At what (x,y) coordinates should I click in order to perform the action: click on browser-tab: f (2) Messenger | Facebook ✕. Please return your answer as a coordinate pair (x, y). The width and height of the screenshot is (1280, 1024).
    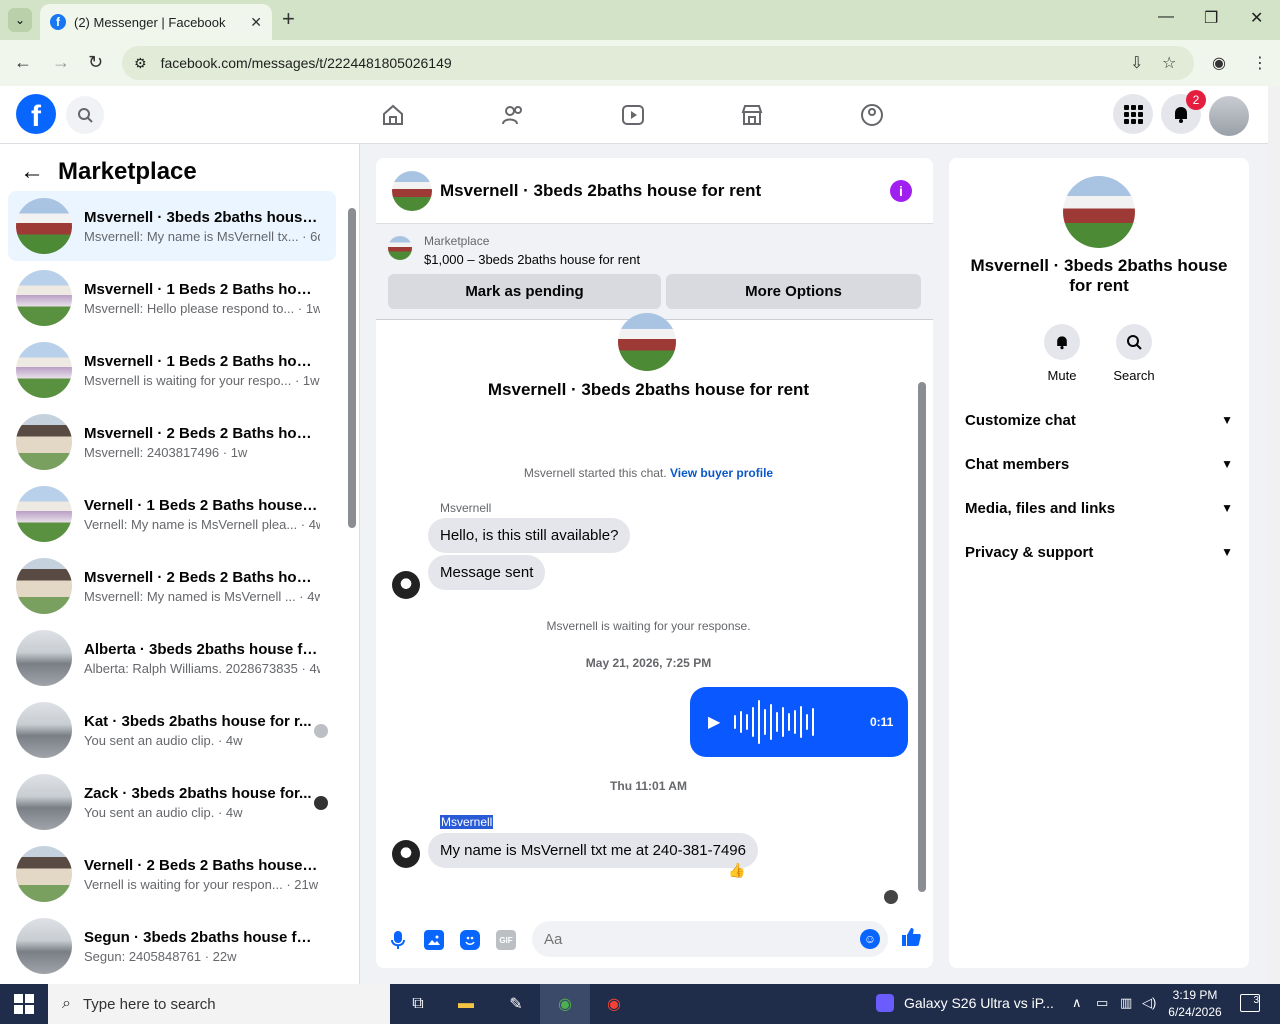
    Looking at the image, I should click on (156, 22).